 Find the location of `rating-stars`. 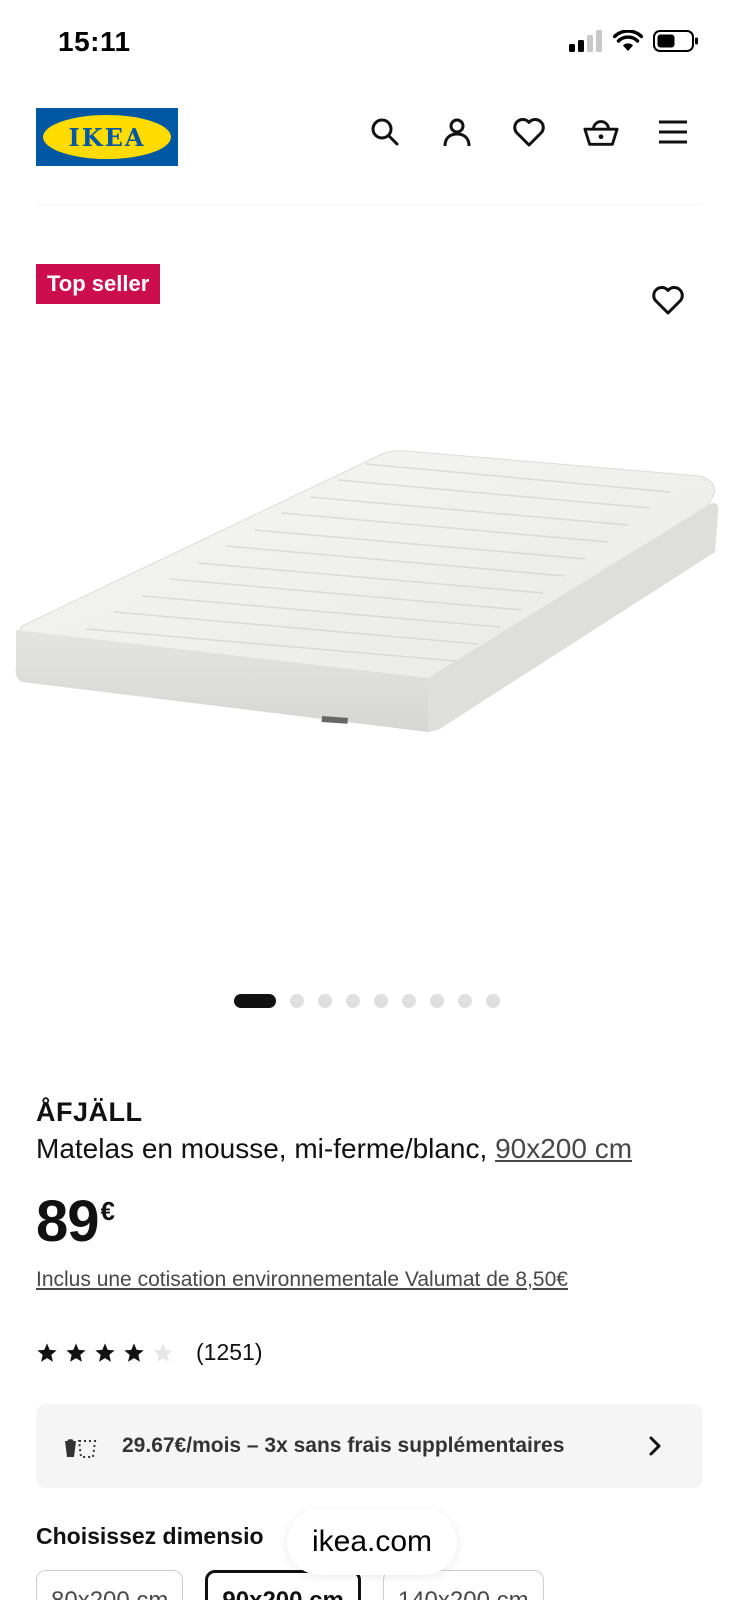

rating-stars is located at coordinates (105, 1353).